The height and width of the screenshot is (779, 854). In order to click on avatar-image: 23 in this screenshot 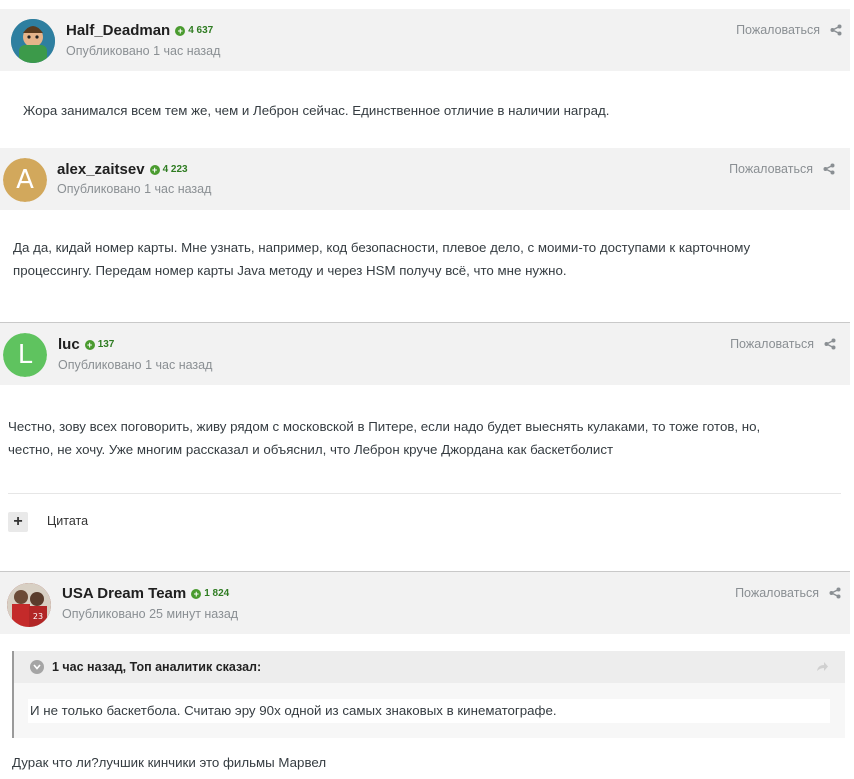, I will do `click(29, 605)`.